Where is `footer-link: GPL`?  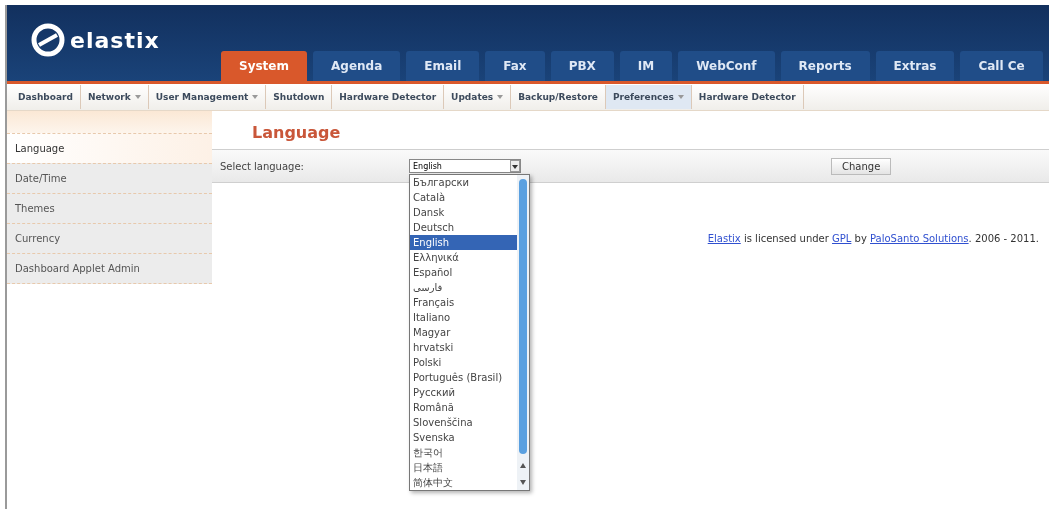
footer-link: GPL is located at coordinates (842, 238).